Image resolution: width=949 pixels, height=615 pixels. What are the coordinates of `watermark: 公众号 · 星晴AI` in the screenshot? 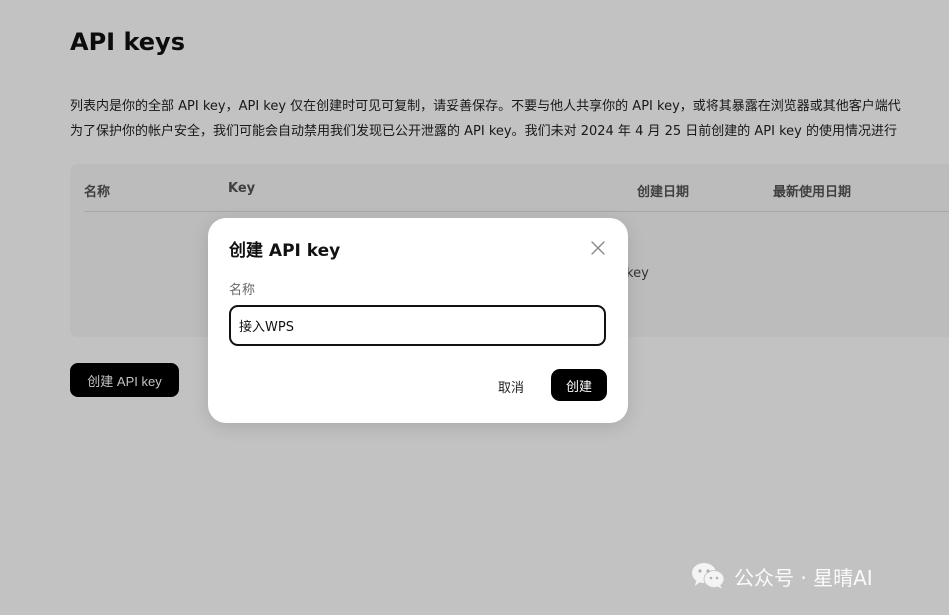 It's located at (781, 576).